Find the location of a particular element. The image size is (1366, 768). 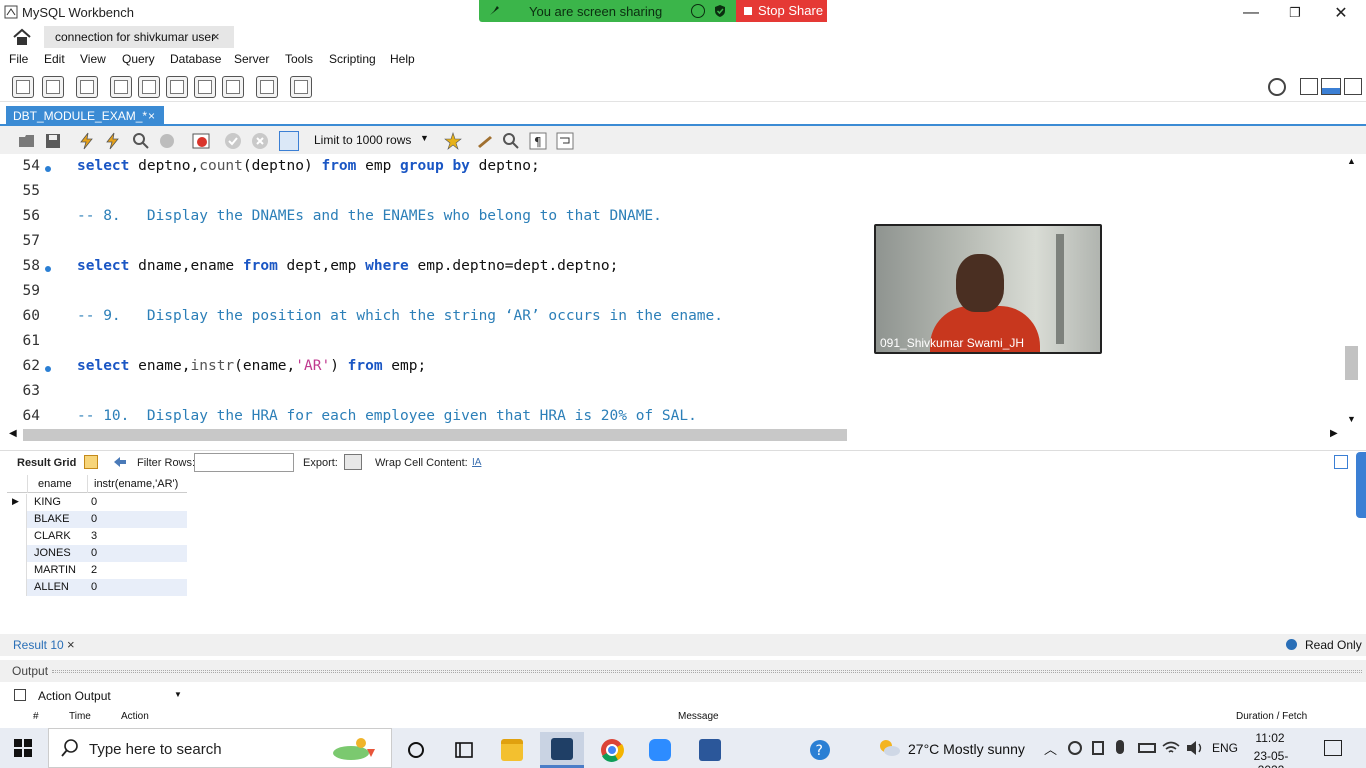

close-window-button: ✕ is located at coordinates (1341, 13).